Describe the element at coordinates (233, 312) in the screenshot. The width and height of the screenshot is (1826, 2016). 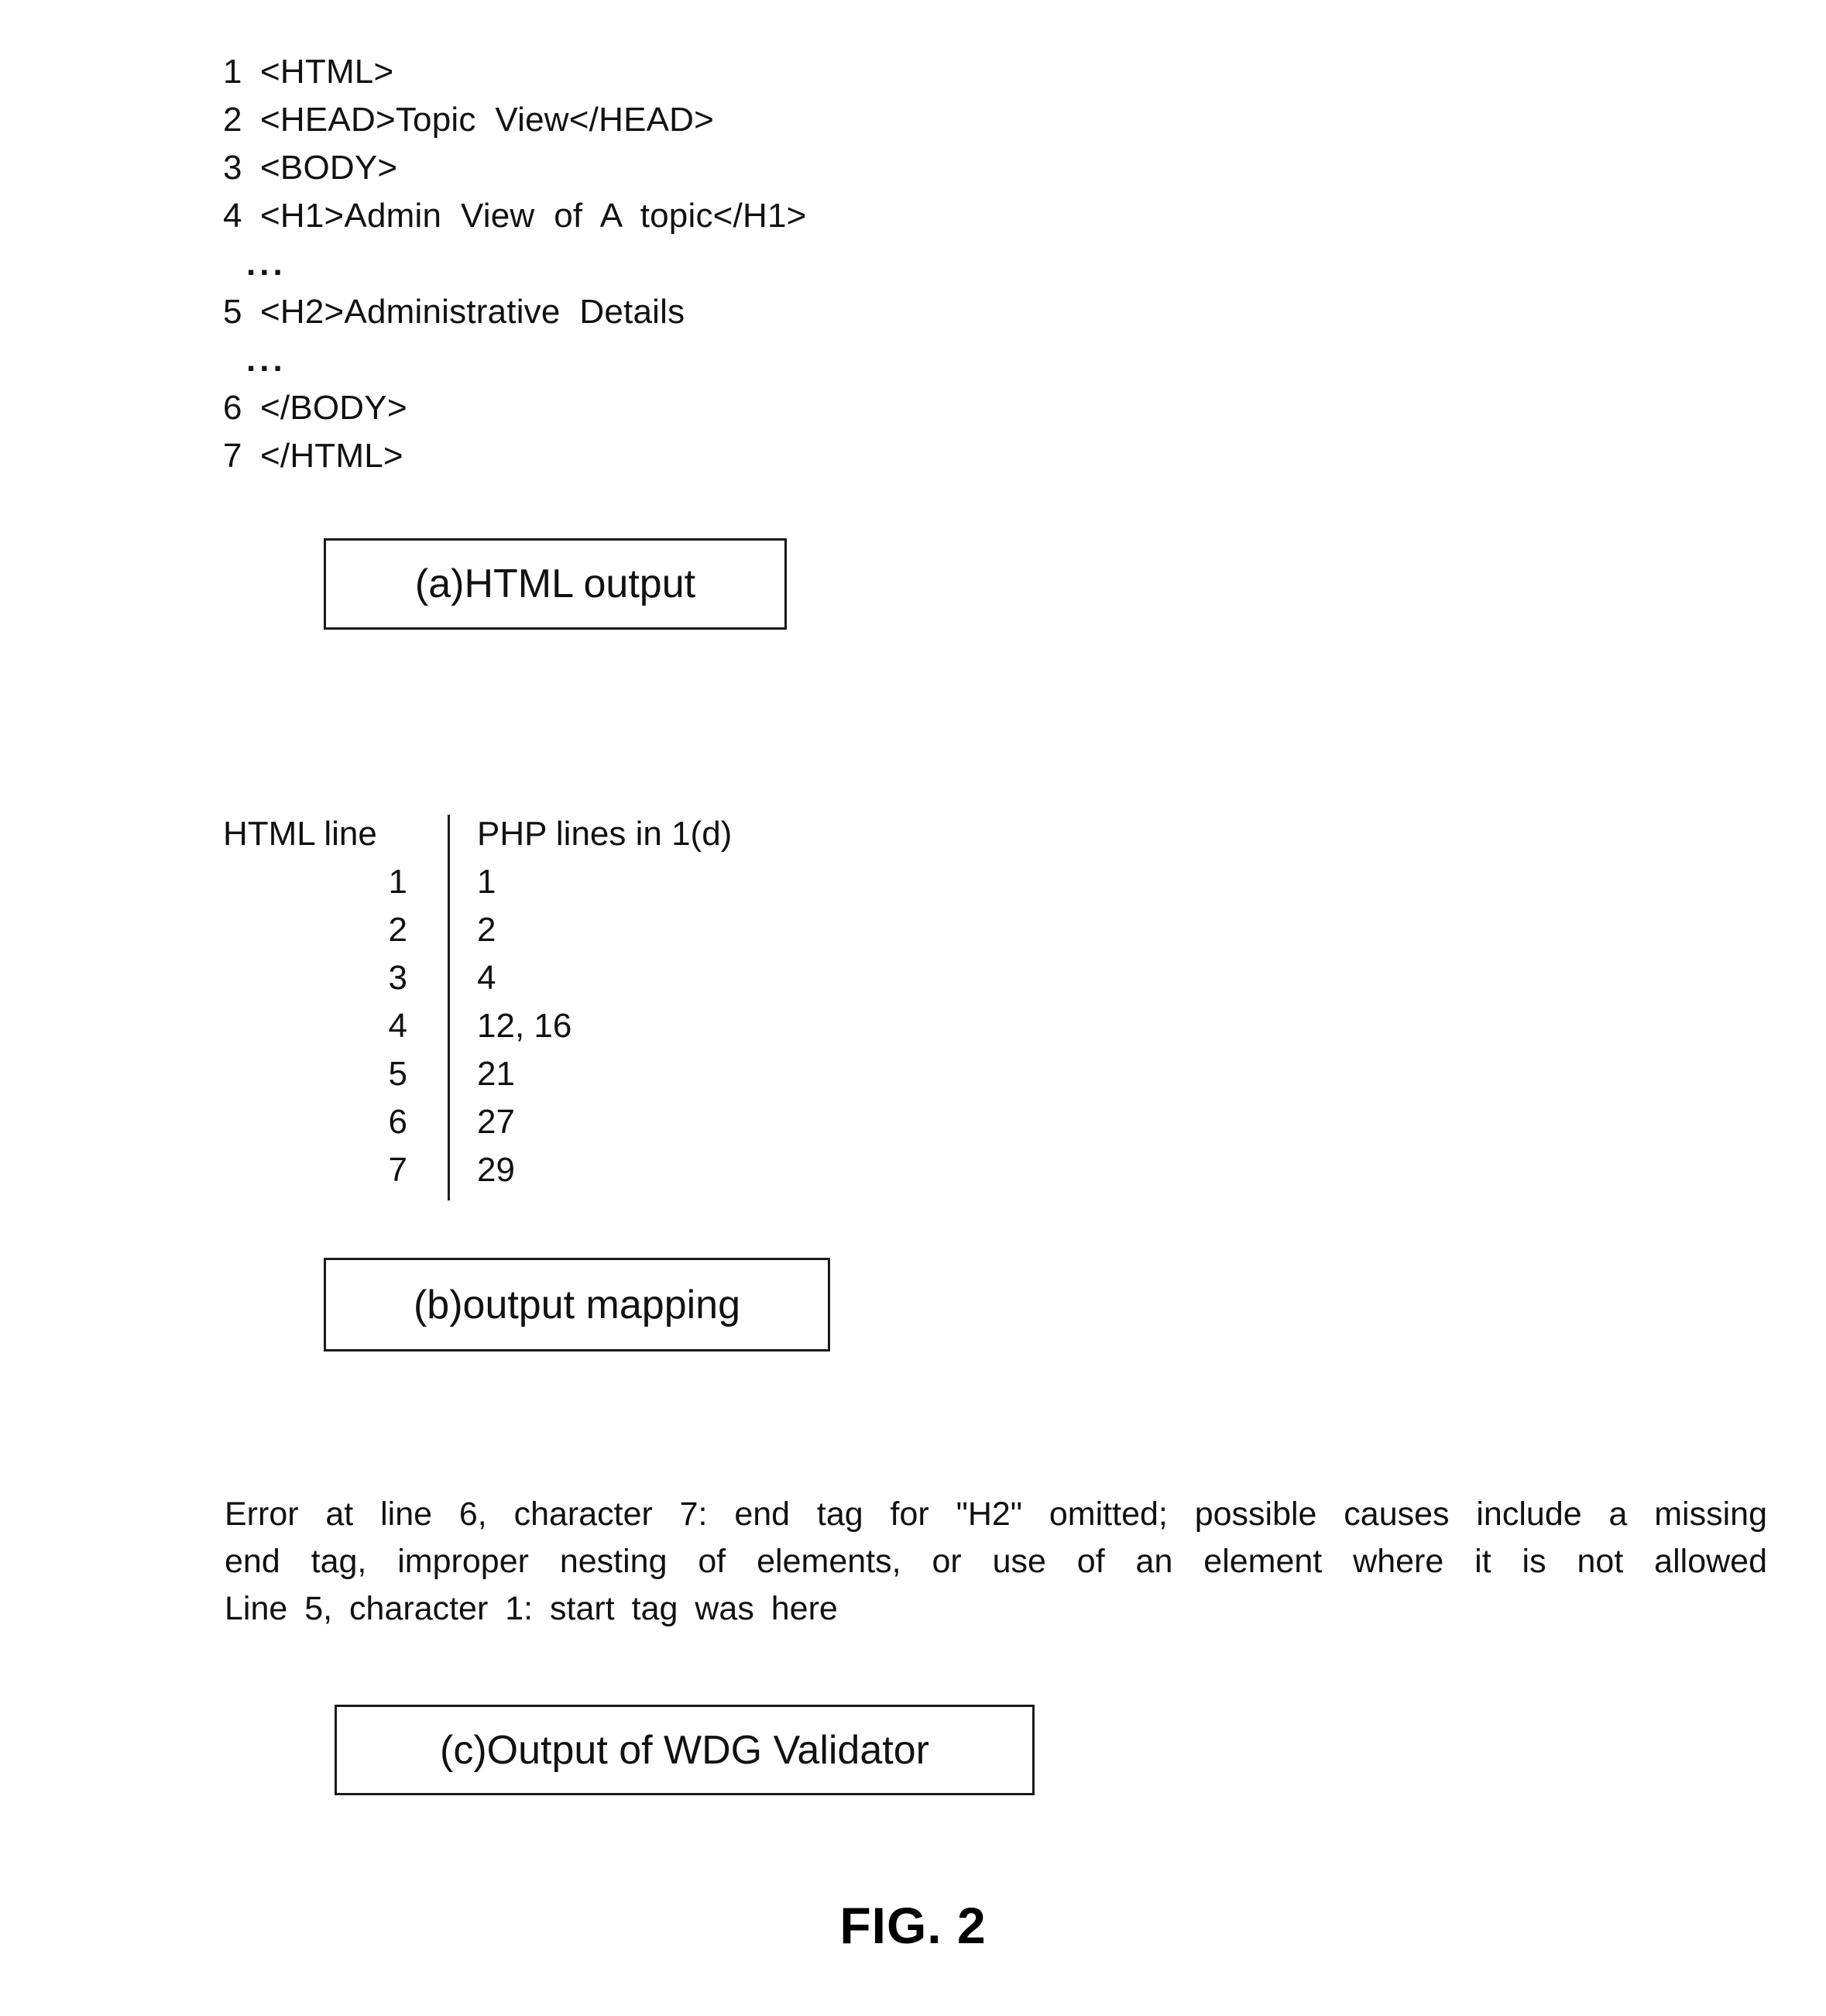
I see `code-line-number: 5` at that location.